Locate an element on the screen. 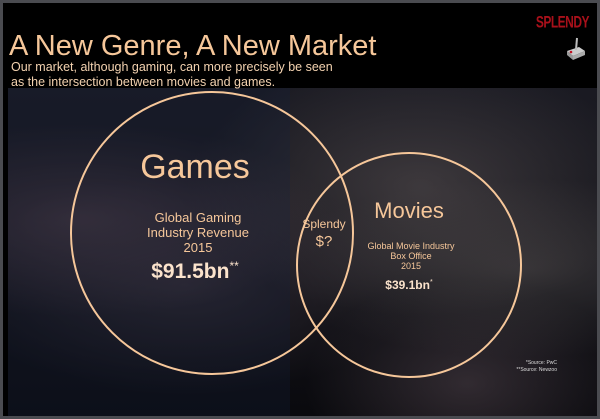 The height and width of the screenshot is (419, 600). games-desc-line1: Global Gaming is located at coordinates (198, 217).